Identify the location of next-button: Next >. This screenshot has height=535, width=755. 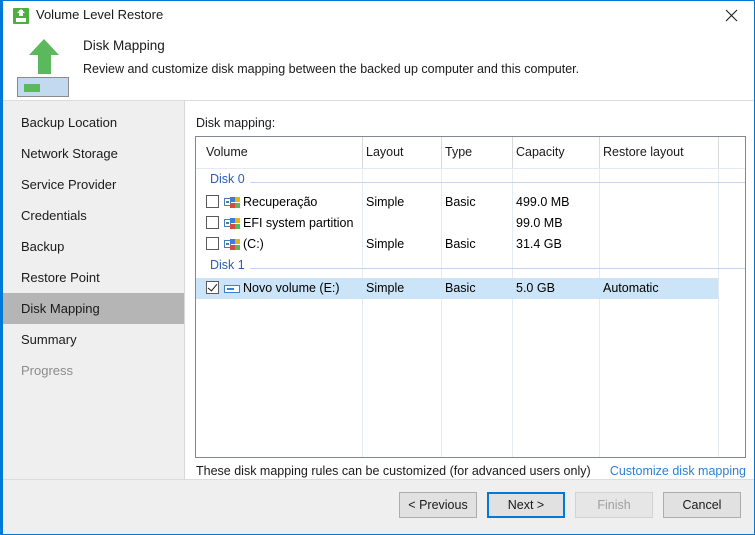
(526, 505).